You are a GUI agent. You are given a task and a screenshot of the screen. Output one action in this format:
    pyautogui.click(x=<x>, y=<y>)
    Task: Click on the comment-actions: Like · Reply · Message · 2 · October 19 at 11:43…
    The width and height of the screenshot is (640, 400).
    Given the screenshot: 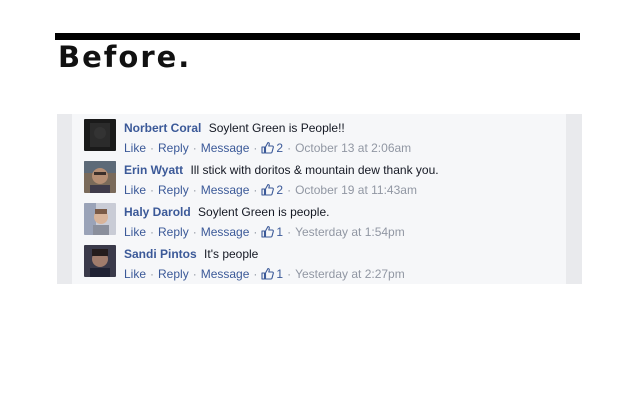 What is the action you would take?
    pyautogui.click(x=344, y=191)
    